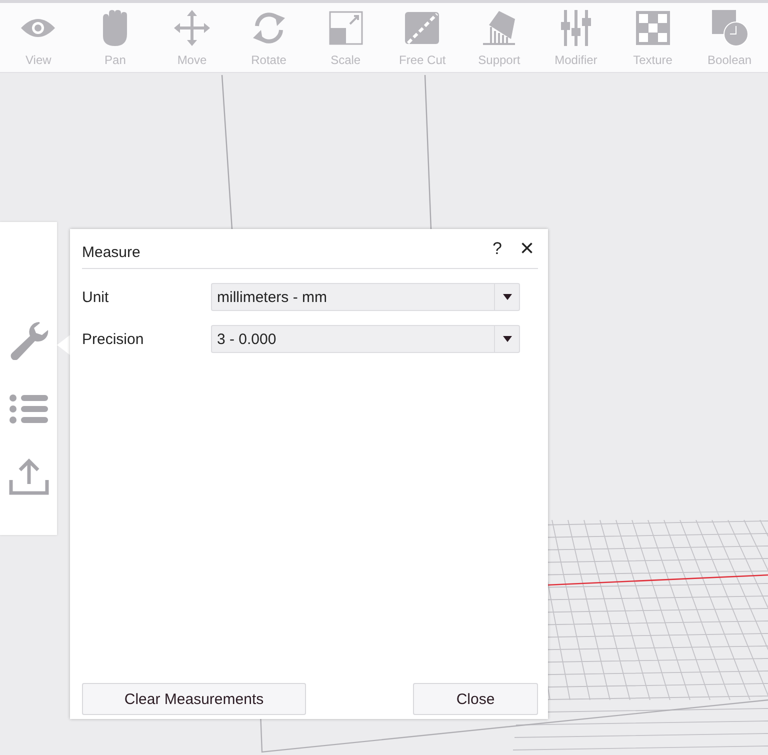 This screenshot has height=755, width=768. I want to click on boolean-shapes-icon, so click(730, 28).